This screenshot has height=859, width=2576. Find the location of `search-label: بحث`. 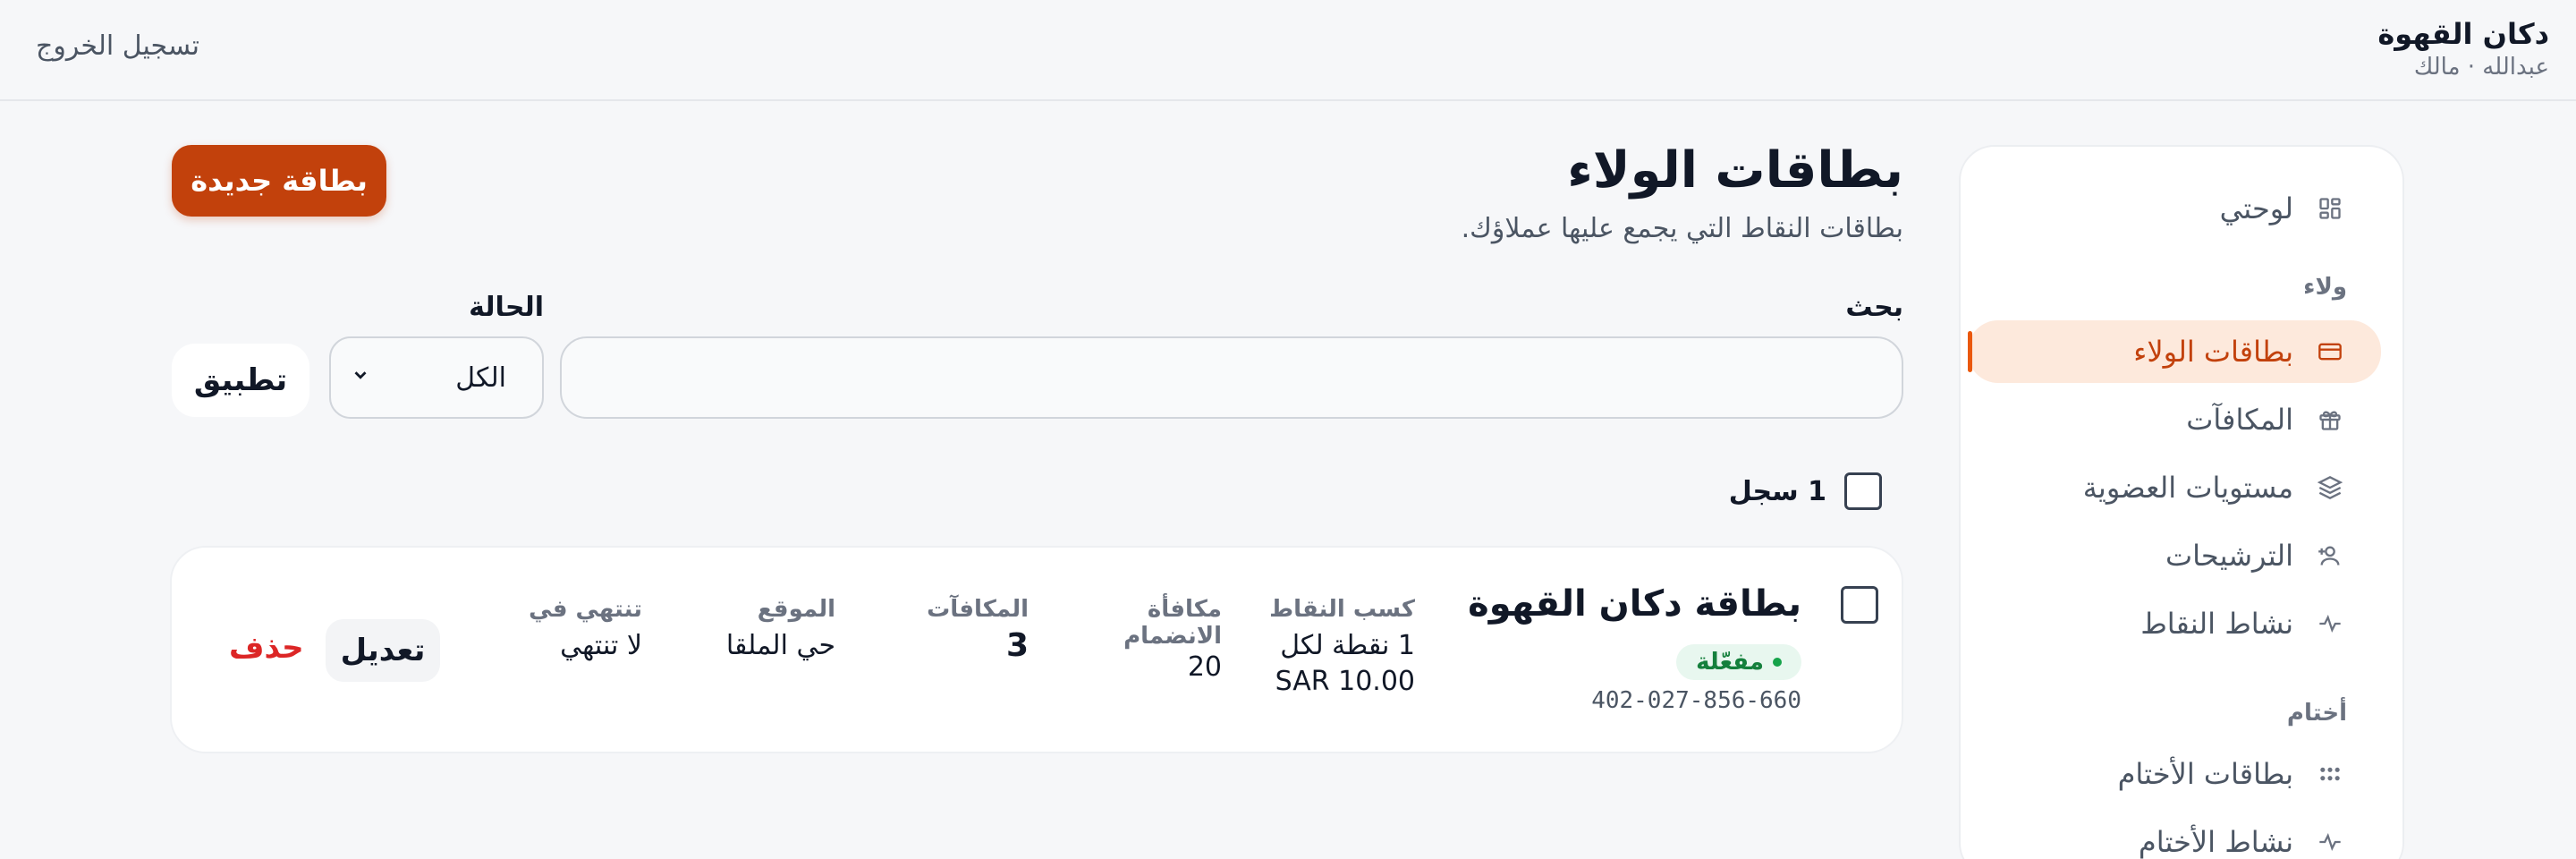

search-label: بحث is located at coordinates (1874, 307).